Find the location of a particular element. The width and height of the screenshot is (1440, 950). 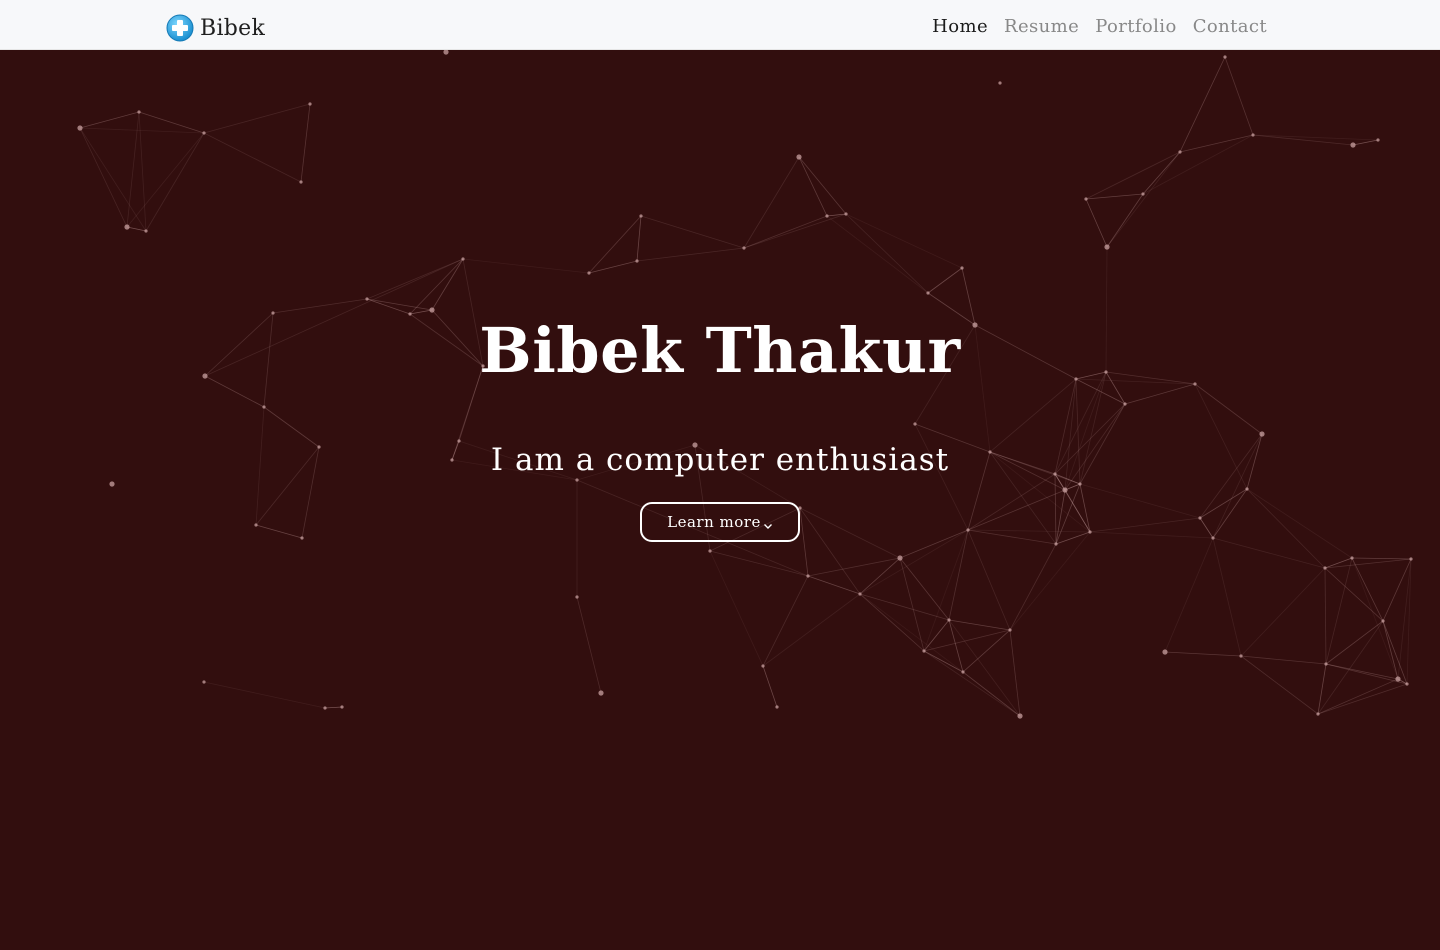

learn-more-button: Learn more is located at coordinates (720, 522).